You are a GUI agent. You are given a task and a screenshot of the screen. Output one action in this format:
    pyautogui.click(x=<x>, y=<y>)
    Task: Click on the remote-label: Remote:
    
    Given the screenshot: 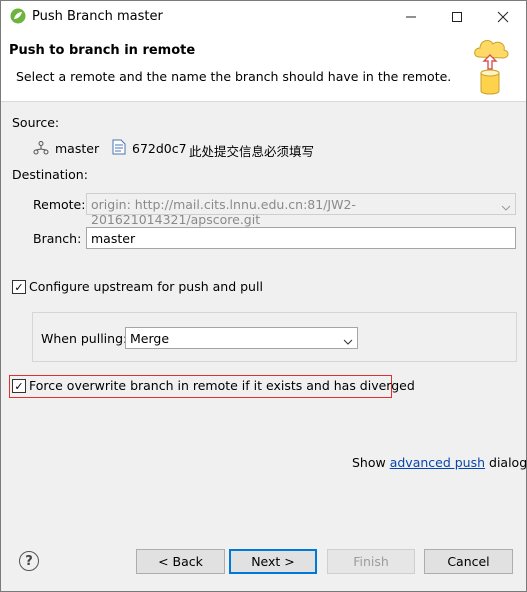 What is the action you would take?
    pyautogui.click(x=59, y=204)
    